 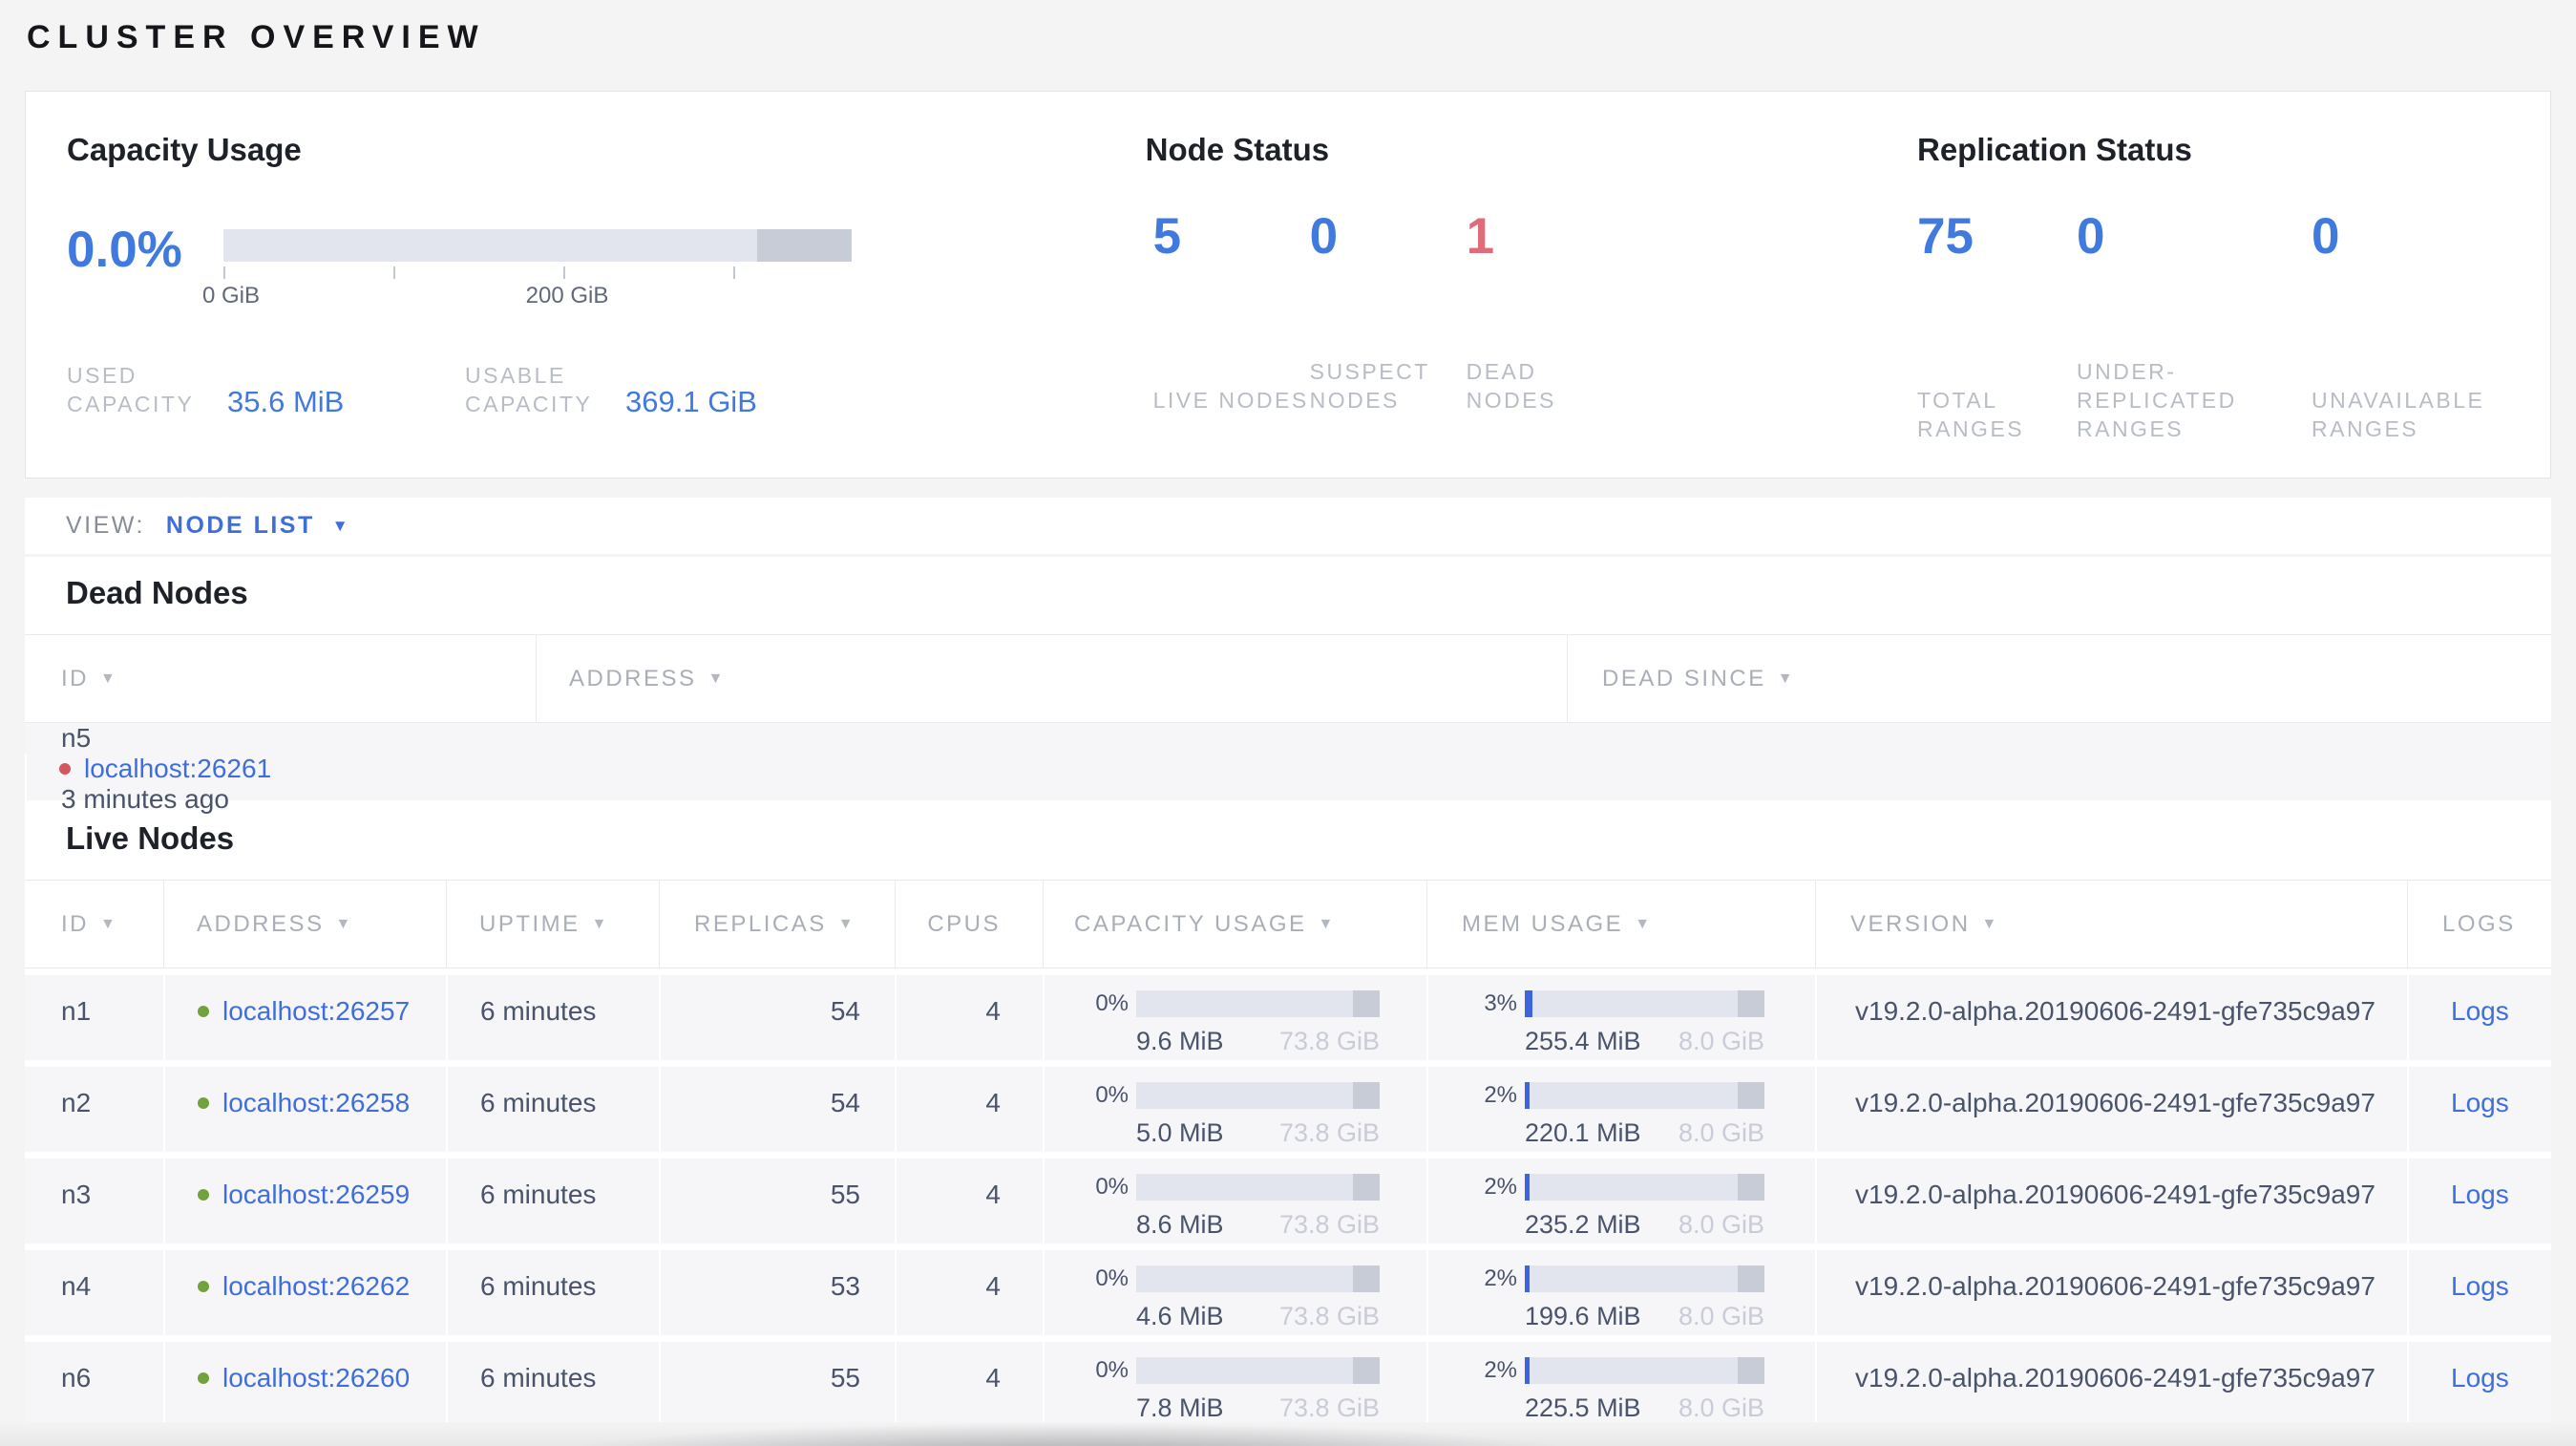 I want to click on capacity-percent: 0.0%, so click(x=124, y=250).